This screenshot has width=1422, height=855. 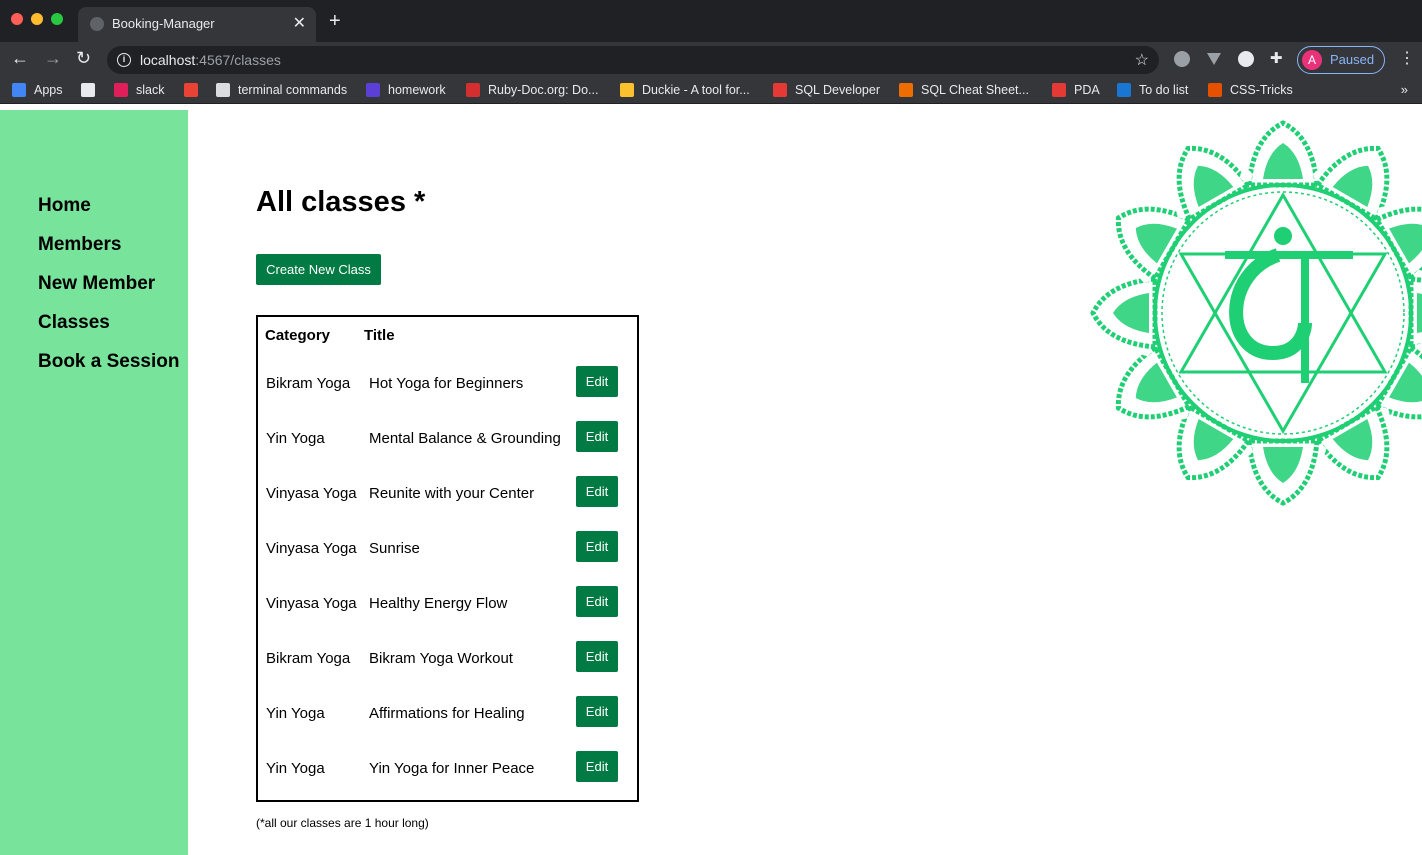 What do you see at coordinates (1142, 60) in the screenshot?
I see `bookmark-star-icon: ☆` at bounding box center [1142, 60].